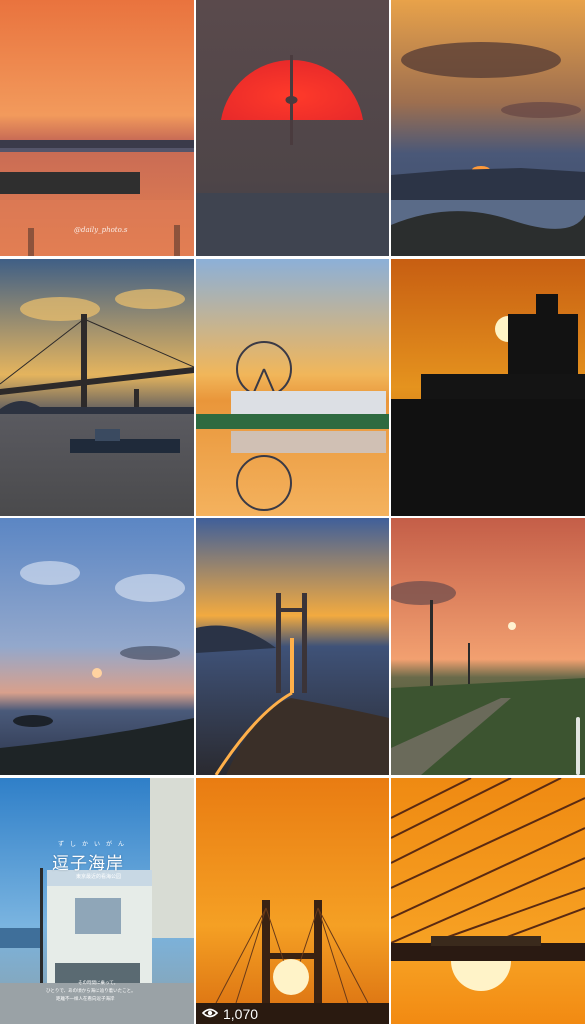 The height and width of the screenshot is (1024, 585). Describe the element at coordinates (91, 991) in the screenshot. I see `zushi-caption-line2: ひとりで、あの頃から海に辿り着いたこと。` at that location.